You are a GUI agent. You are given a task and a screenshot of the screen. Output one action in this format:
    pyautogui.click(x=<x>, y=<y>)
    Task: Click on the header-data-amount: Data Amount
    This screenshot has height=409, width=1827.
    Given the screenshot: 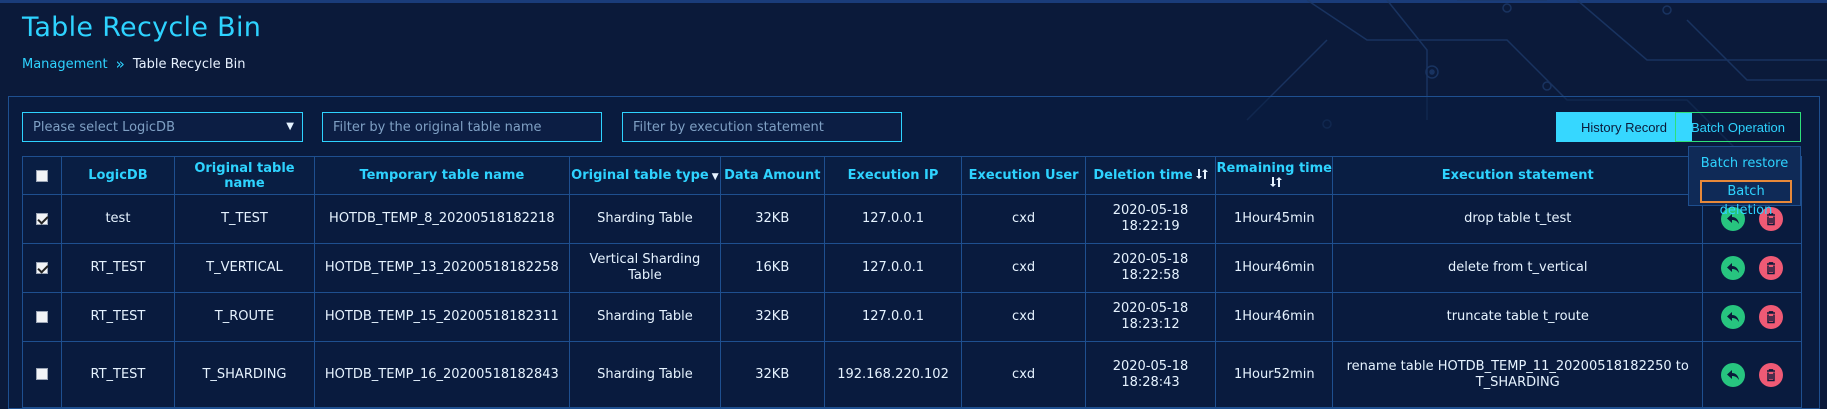 What is the action you would take?
    pyautogui.click(x=772, y=175)
    